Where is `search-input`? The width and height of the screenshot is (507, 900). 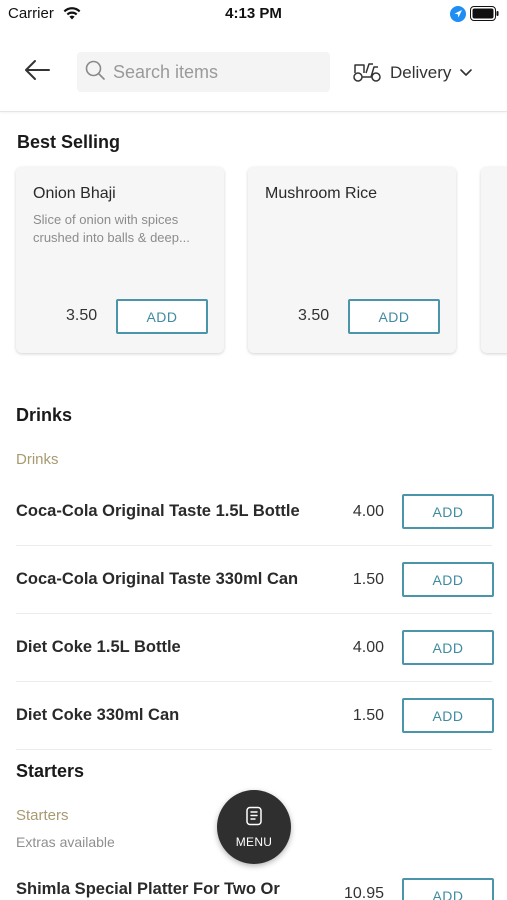 search-input is located at coordinates (213, 72).